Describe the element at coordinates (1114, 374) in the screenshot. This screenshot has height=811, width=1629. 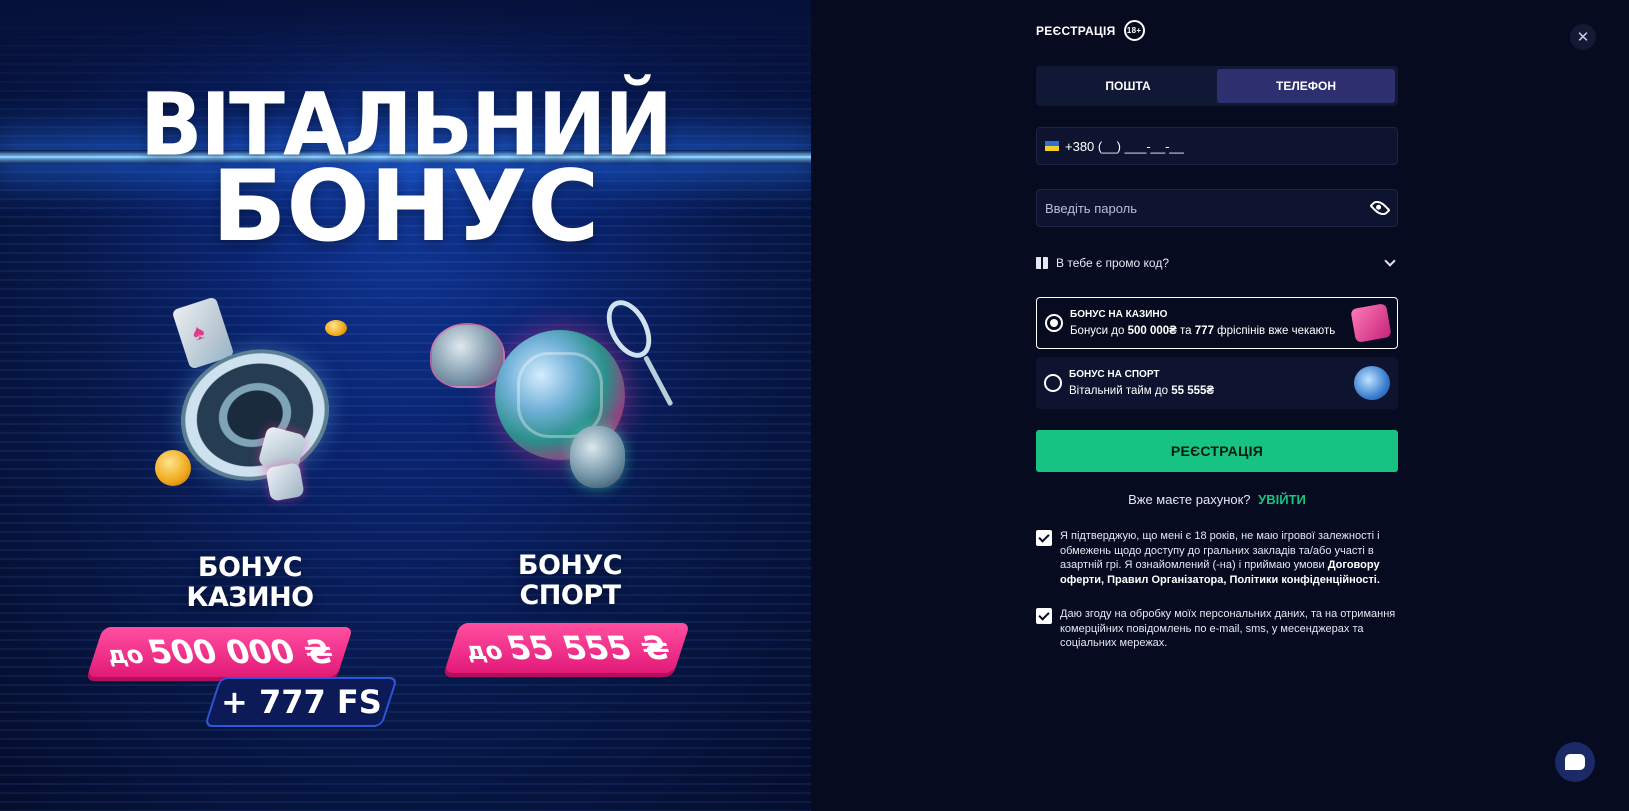
I see `sport-bonus-title: БОНУС НА СПОРТ` at that location.